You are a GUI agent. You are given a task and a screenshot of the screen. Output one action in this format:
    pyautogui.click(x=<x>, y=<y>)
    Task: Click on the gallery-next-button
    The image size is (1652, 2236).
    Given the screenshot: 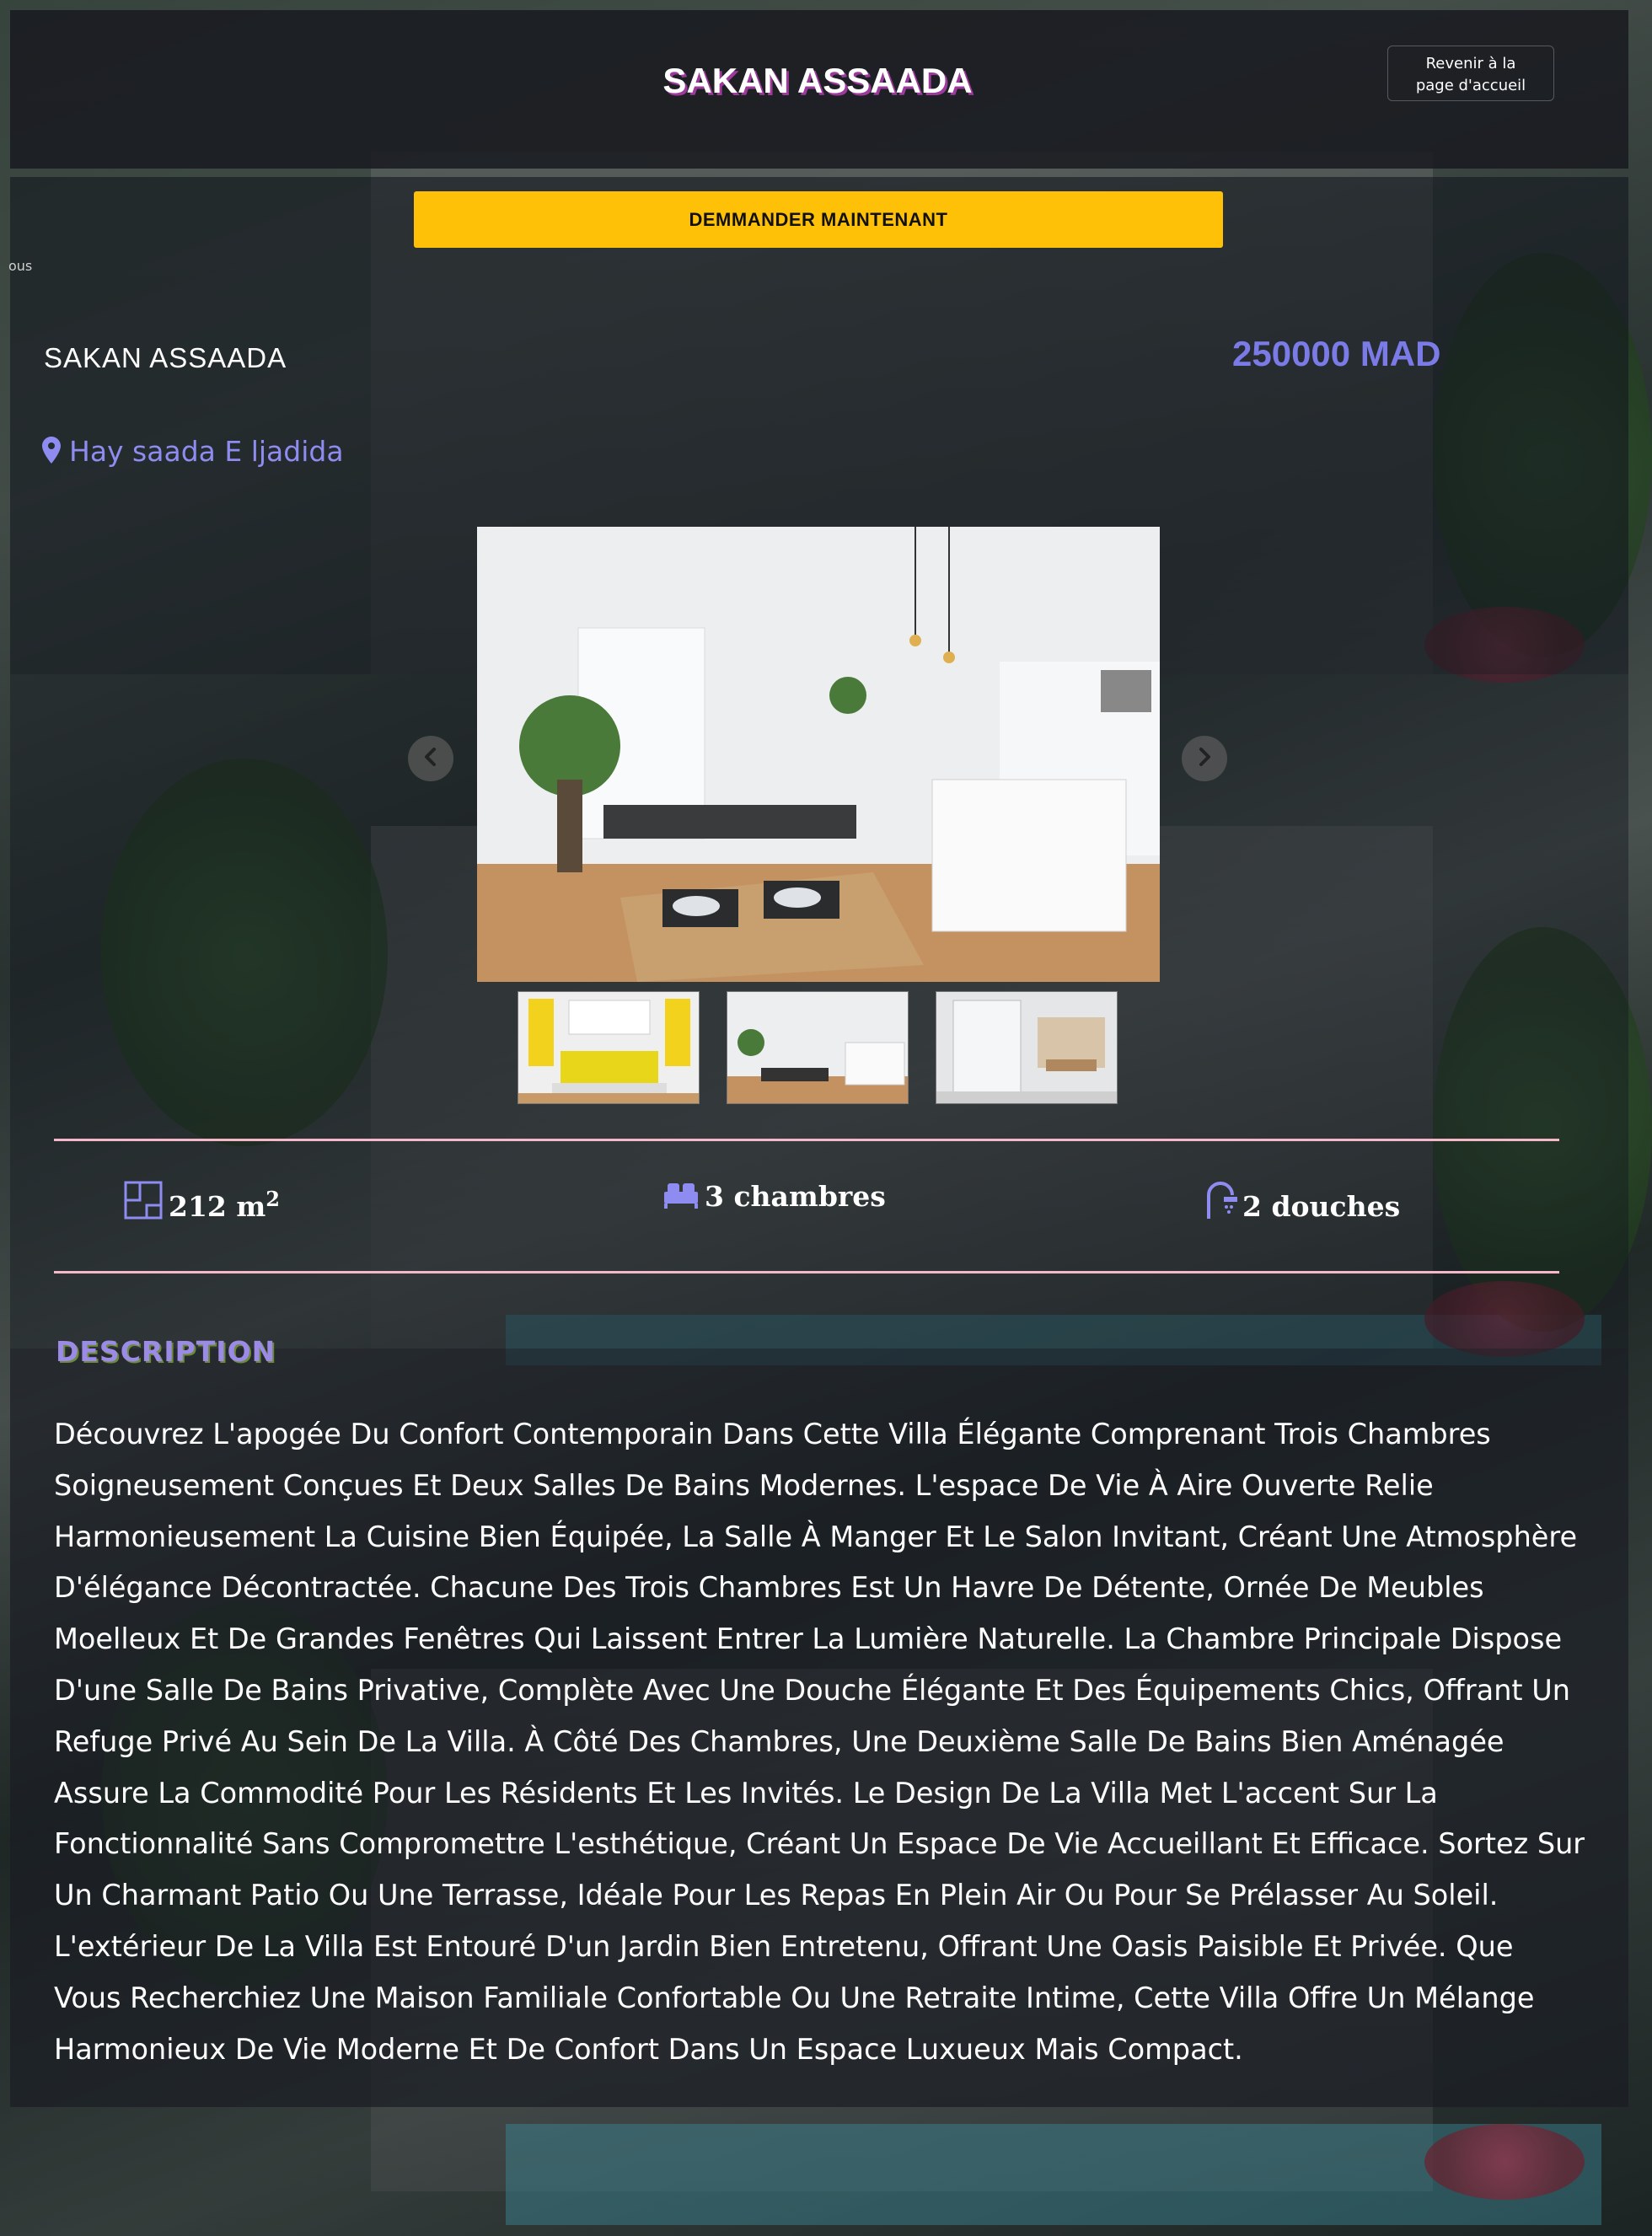 What is the action you would take?
    pyautogui.click(x=1204, y=758)
    